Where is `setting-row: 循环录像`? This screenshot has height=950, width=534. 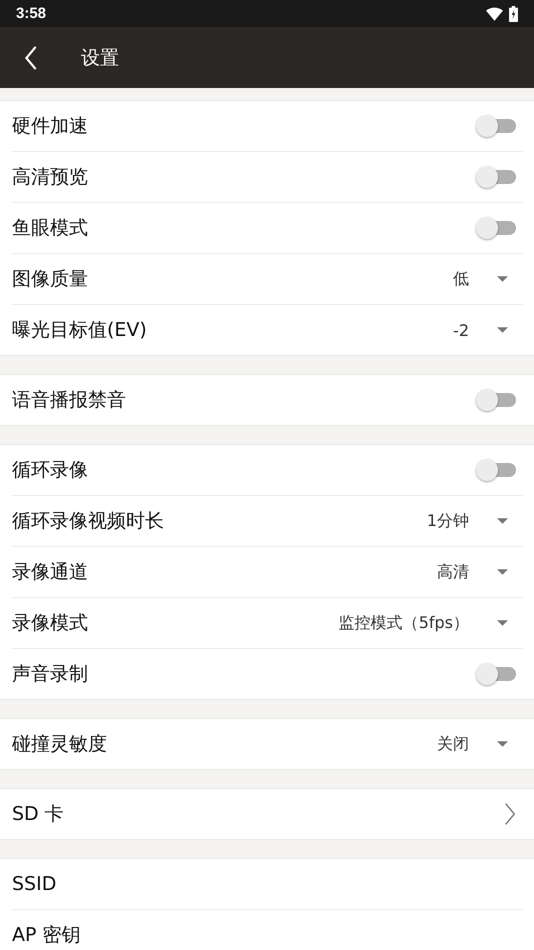
setting-row: 循环录像 is located at coordinates (267, 470).